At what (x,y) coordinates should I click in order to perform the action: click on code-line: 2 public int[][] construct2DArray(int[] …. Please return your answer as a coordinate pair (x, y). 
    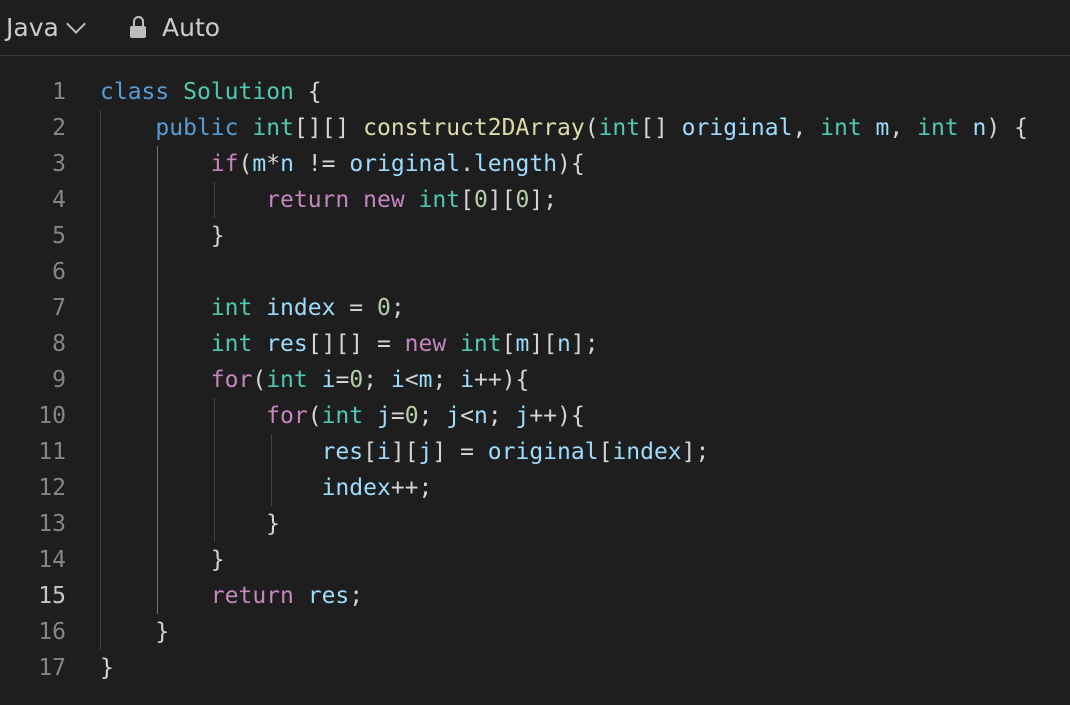
    Looking at the image, I should click on (535, 128).